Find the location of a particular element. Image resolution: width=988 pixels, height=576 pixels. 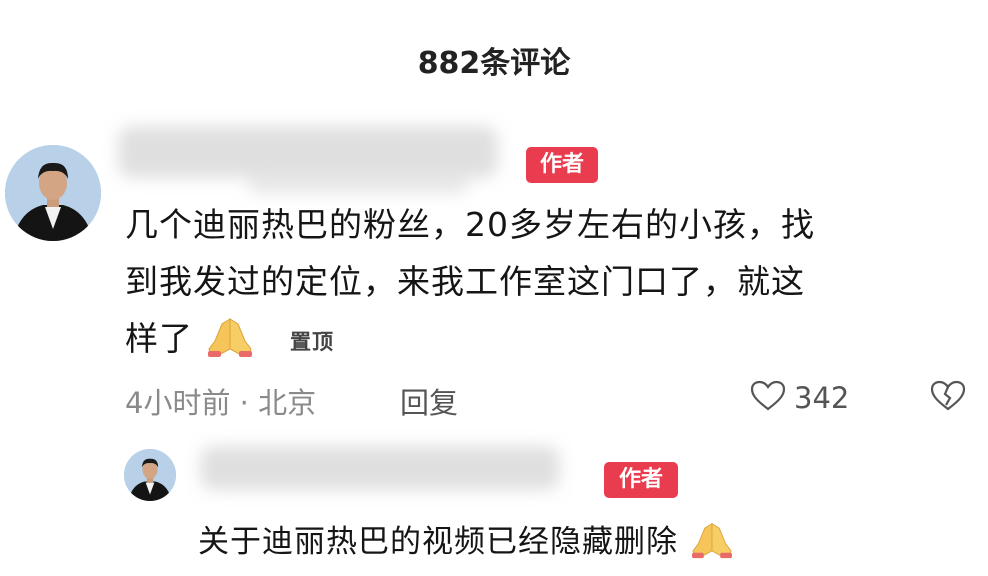

blurred-username-fragment is located at coordinates (358, 183).